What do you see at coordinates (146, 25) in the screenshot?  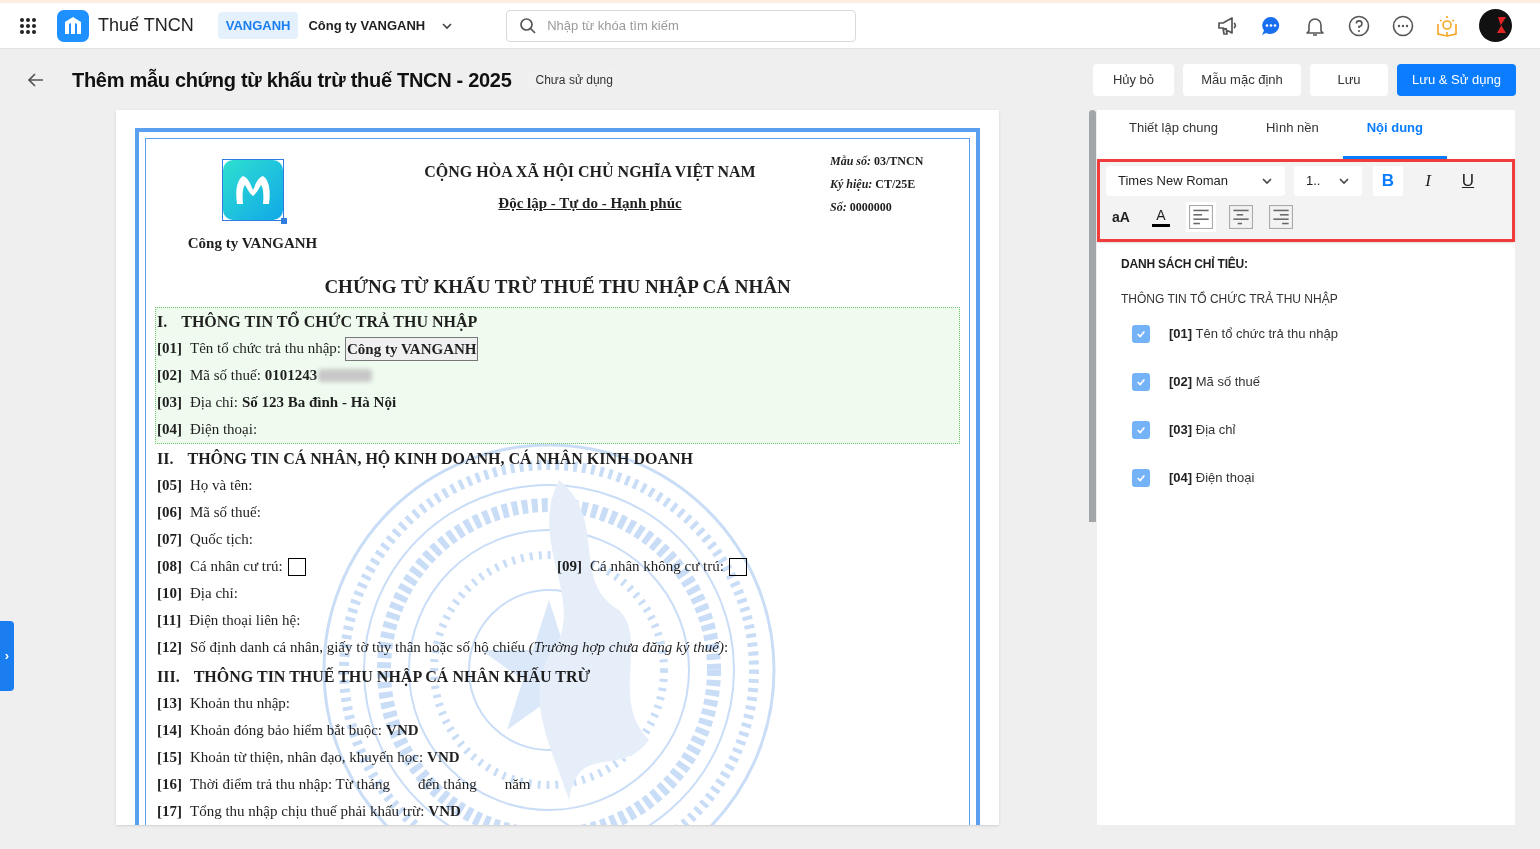 I see `app-title: Thuế TNCN` at bounding box center [146, 25].